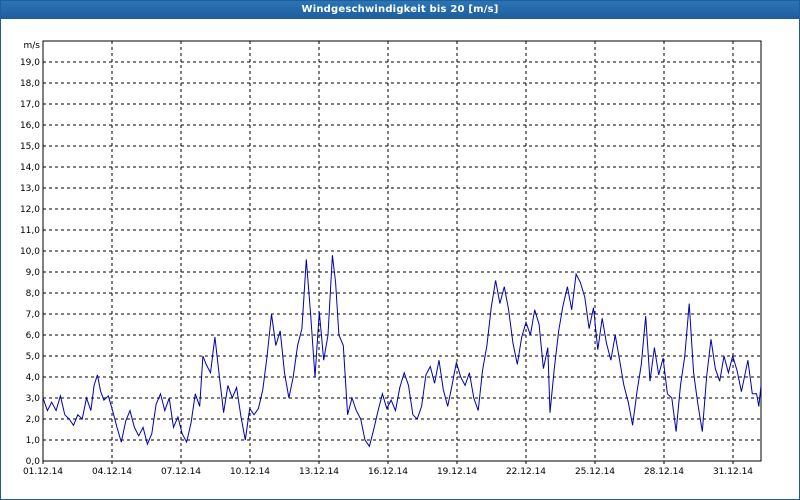  Describe the element at coordinates (181, 472) in the screenshot. I see `x-tick-label: 07.12.14` at that location.